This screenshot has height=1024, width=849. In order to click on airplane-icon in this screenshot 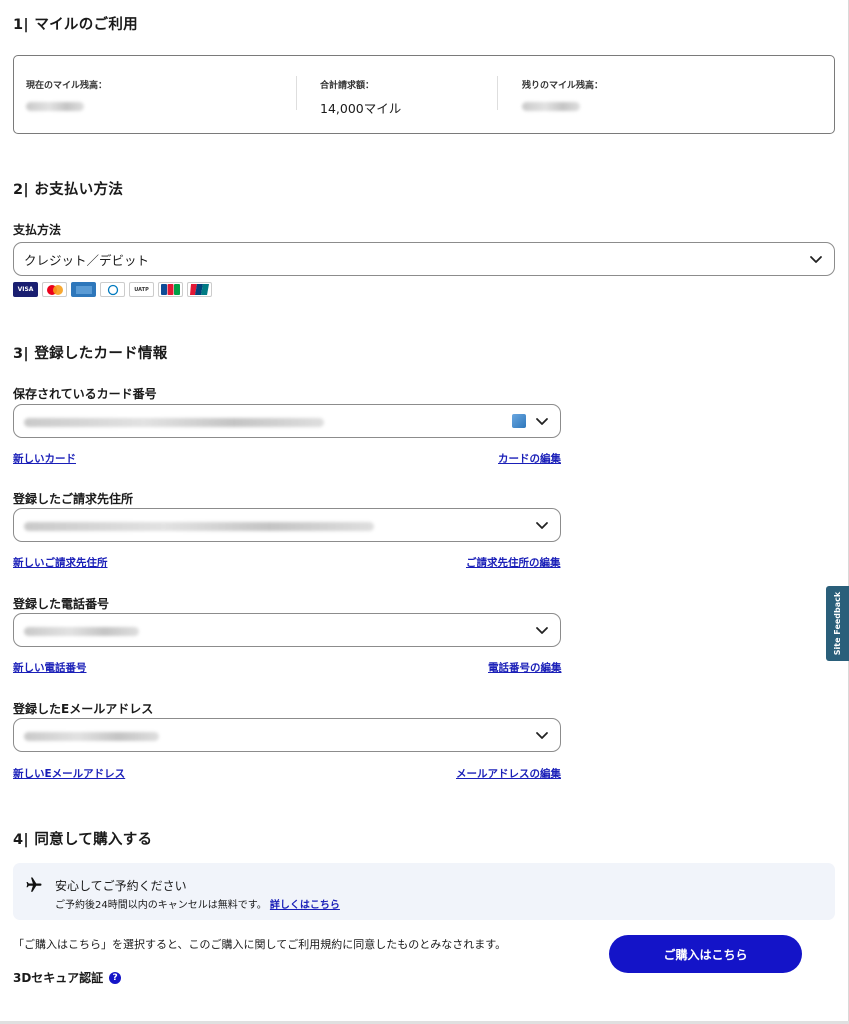, I will do `click(34, 885)`.